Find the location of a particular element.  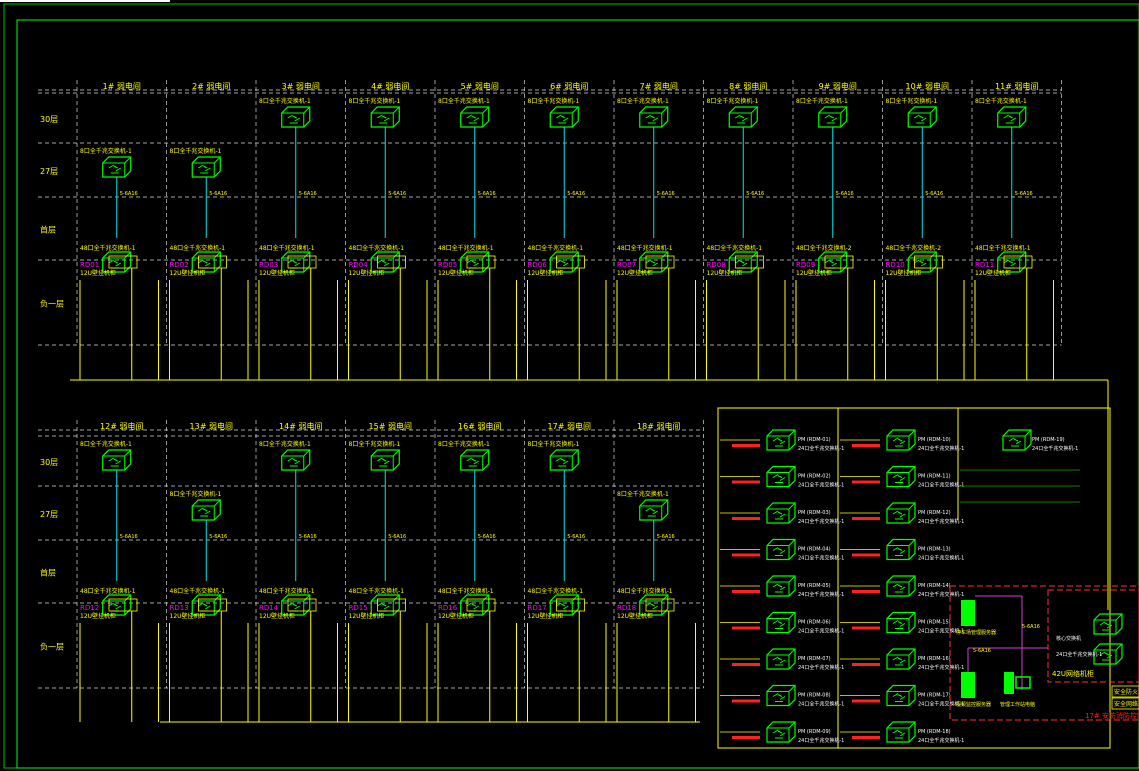

control-room-label: 17# 安防消防控制室 is located at coordinates (1112, 715).